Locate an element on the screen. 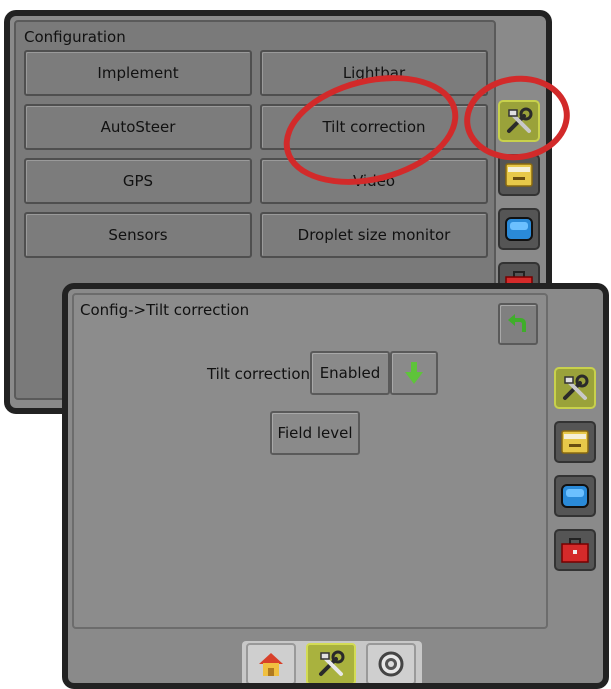  tilt-correction-value: Enabled is located at coordinates (350, 373).